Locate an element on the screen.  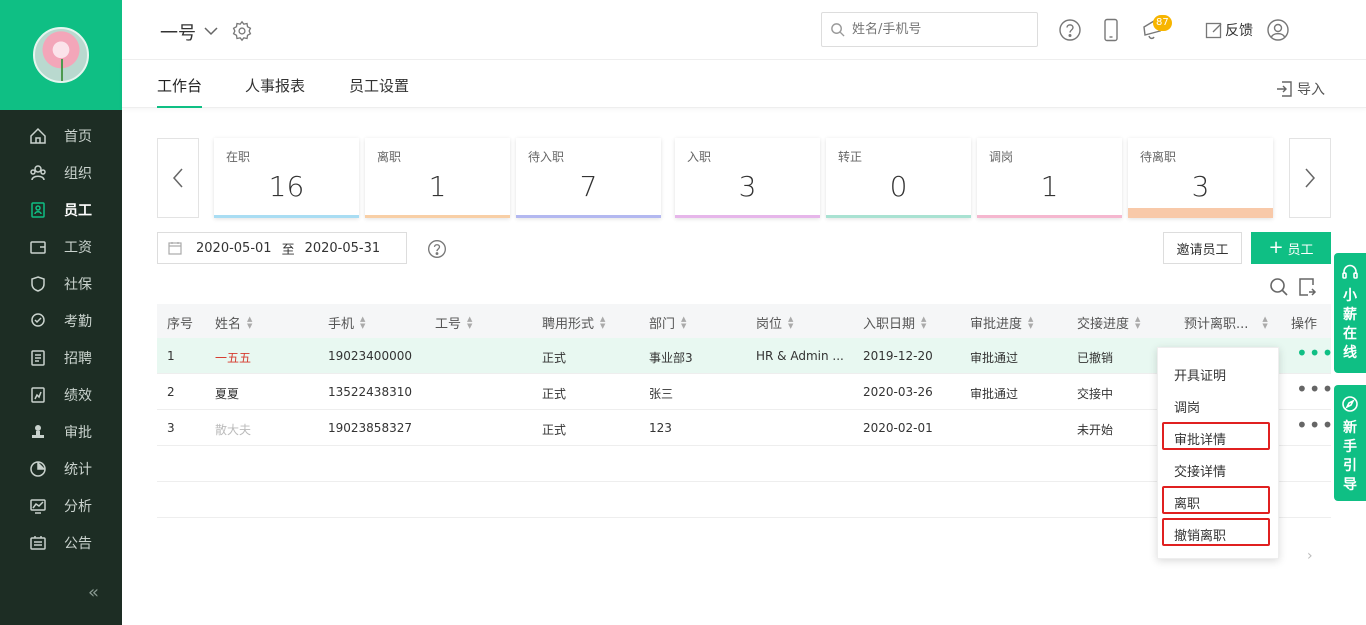
stat-card-active: 在职 16 is located at coordinates (286, 178).